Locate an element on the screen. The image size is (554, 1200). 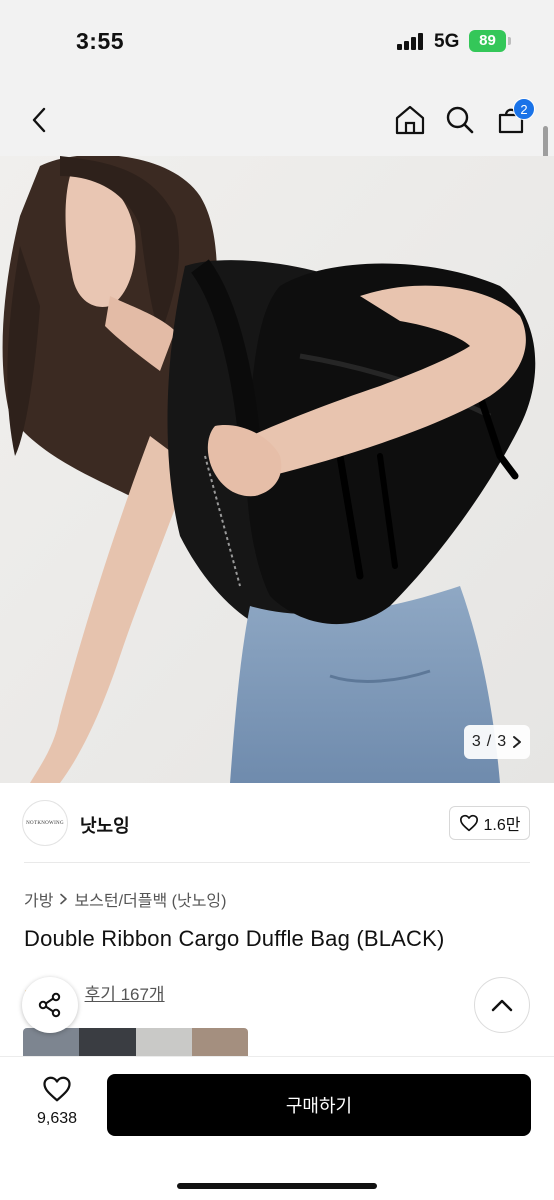
signal-icon is located at coordinates (411, 41).